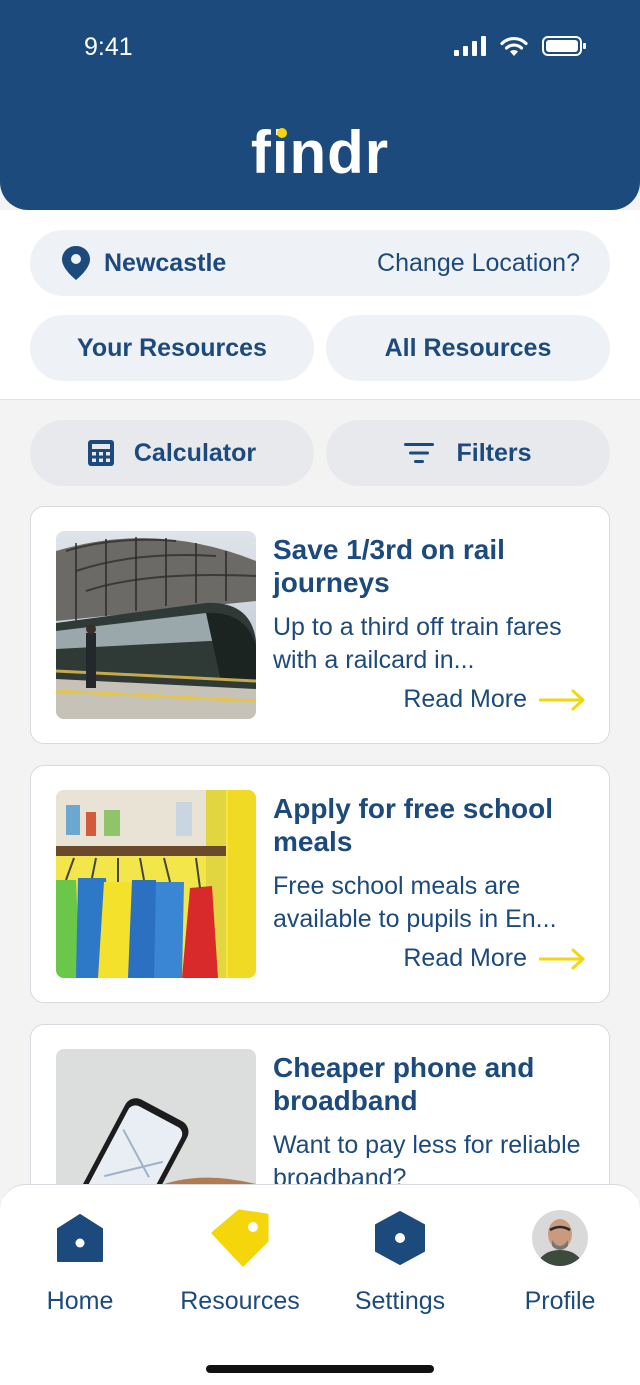 The width and height of the screenshot is (640, 1385). What do you see at coordinates (468, 348) in the screenshot?
I see `all-resources-button: All Resources` at bounding box center [468, 348].